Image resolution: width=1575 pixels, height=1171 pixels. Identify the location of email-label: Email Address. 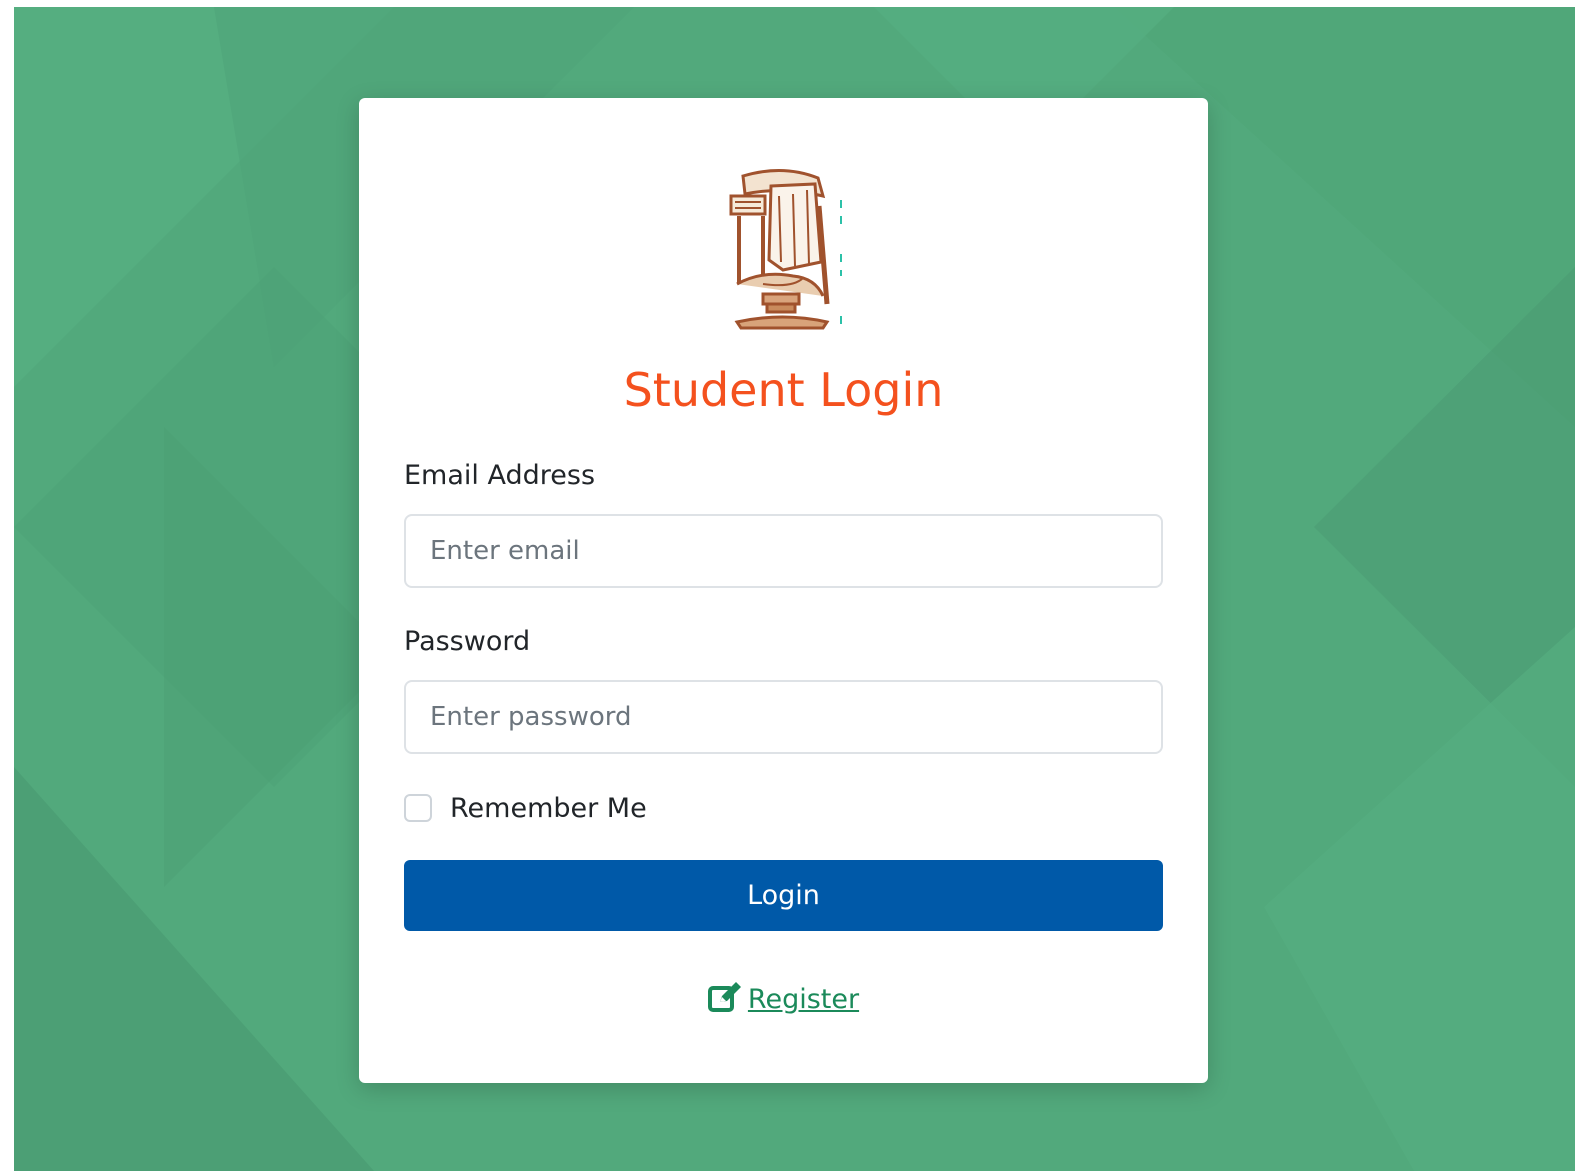
(500, 475).